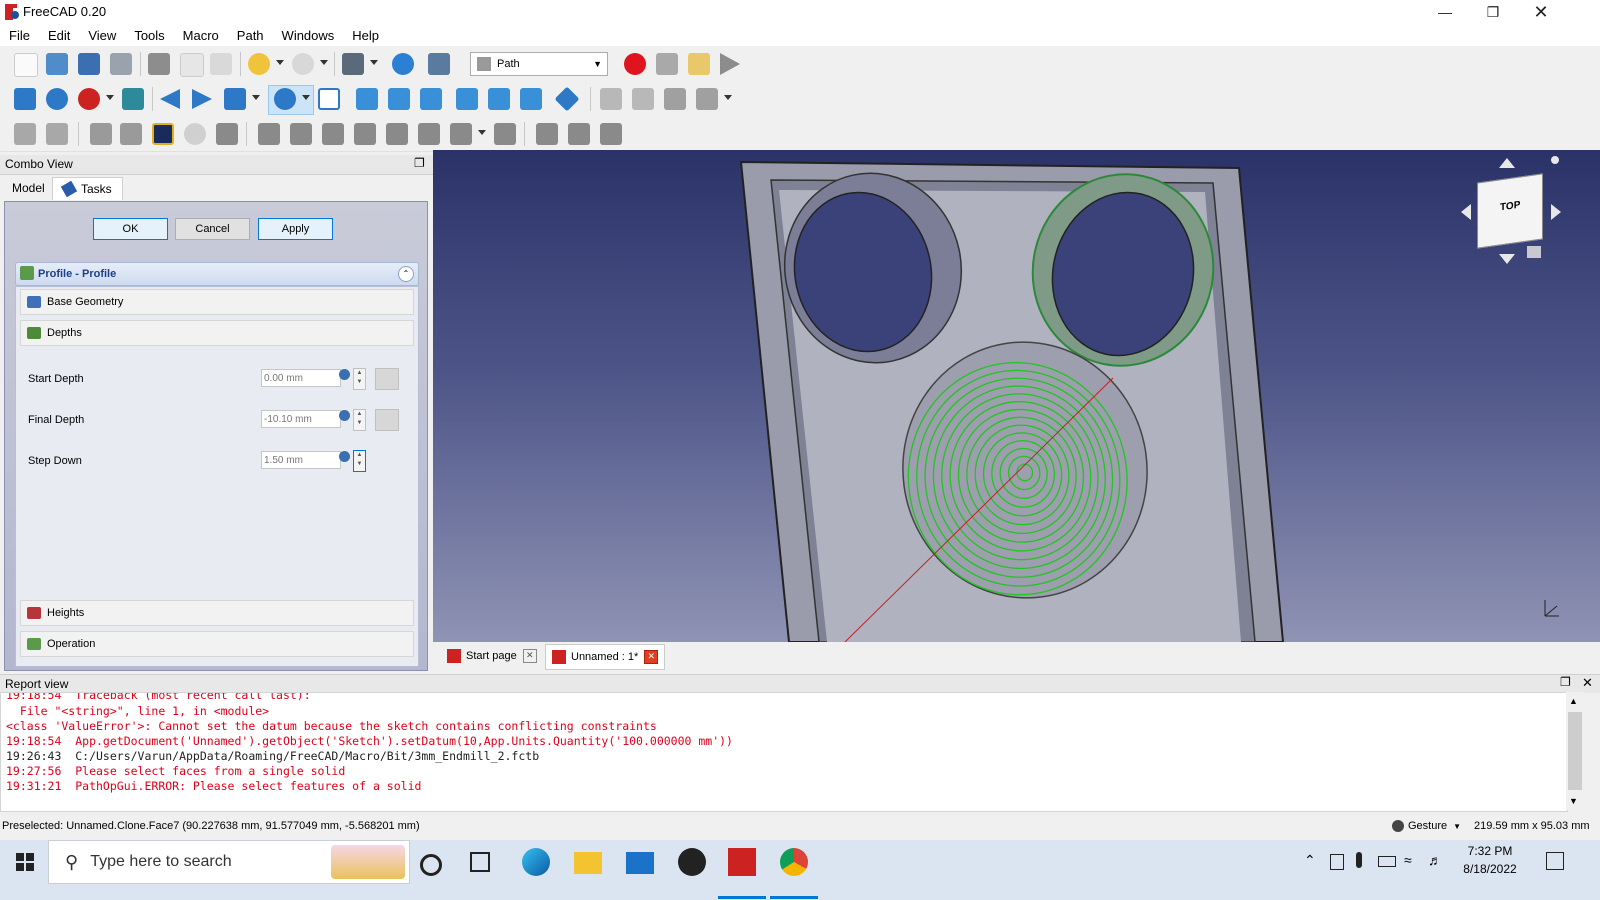 Image resolution: width=1600 pixels, height=900 pixels. I want to click on front-view-icon, so click(367, 99).